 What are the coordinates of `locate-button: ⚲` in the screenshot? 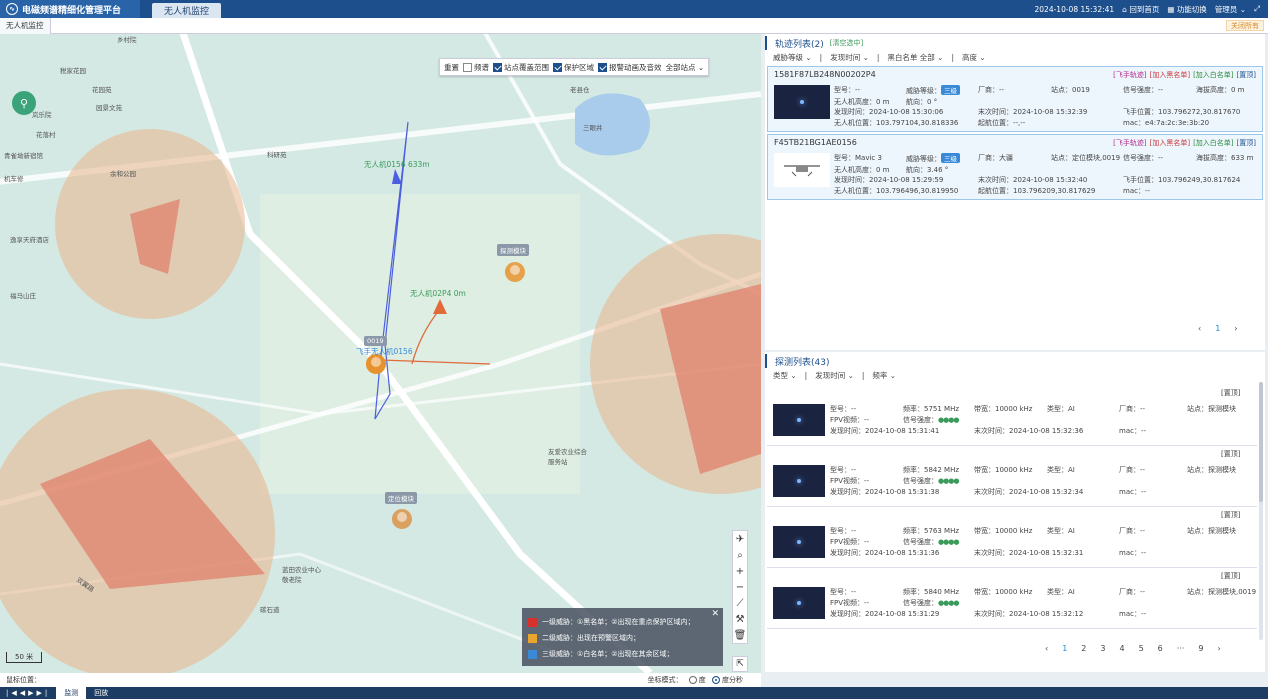 It's located at (24, 103).